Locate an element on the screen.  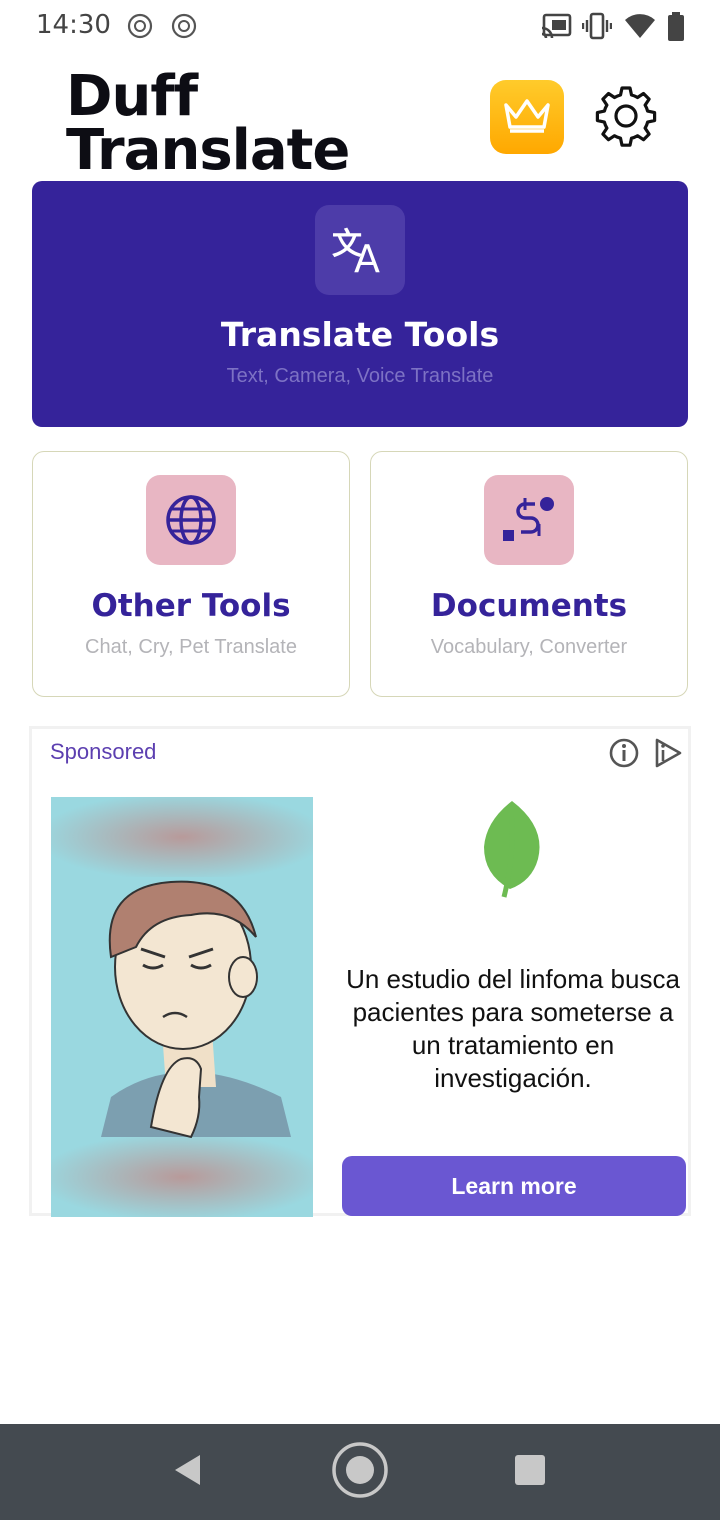
app-title-line2: Translate is located at coordinates (208, 150).